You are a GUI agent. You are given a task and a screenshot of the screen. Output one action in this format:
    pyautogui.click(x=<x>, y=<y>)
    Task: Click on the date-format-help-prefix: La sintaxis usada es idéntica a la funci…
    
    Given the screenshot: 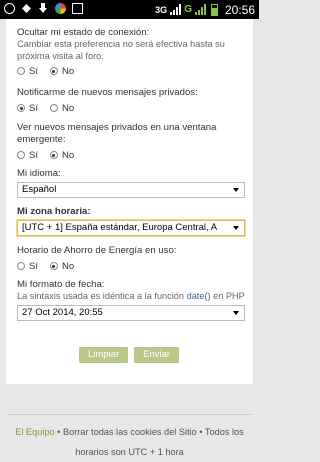 What is the action you would take?
    pyautogui.click(x=102, y=296)
    